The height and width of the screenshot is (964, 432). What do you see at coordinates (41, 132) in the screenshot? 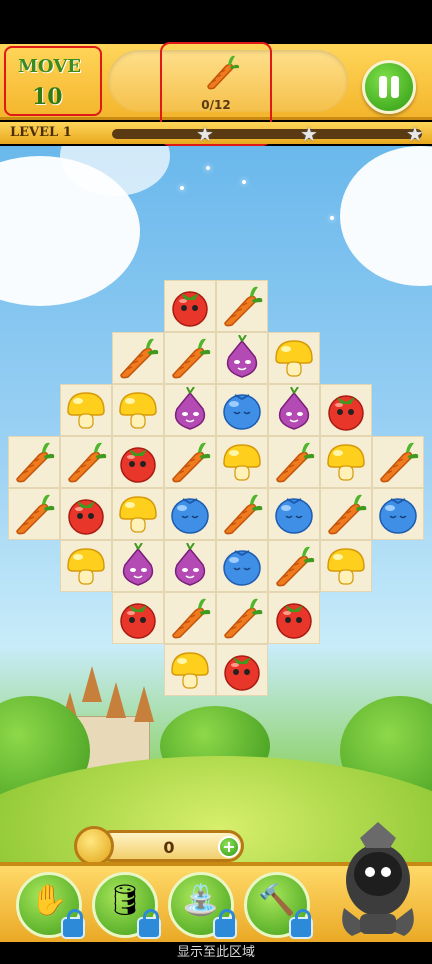
I see `level-label: LEVEL 1` at bounding box center [41, 132].